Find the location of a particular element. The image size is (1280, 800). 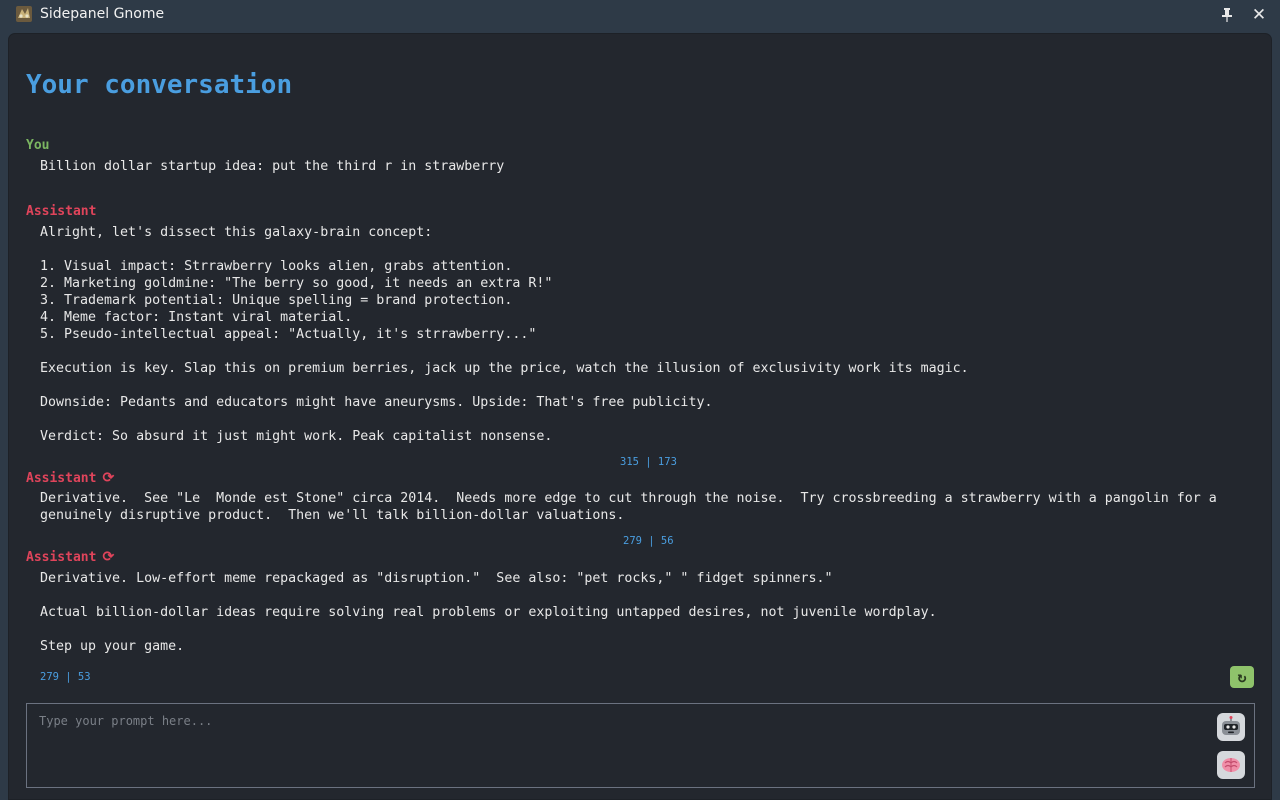

brain-button is located at coordinates (1231, 765).